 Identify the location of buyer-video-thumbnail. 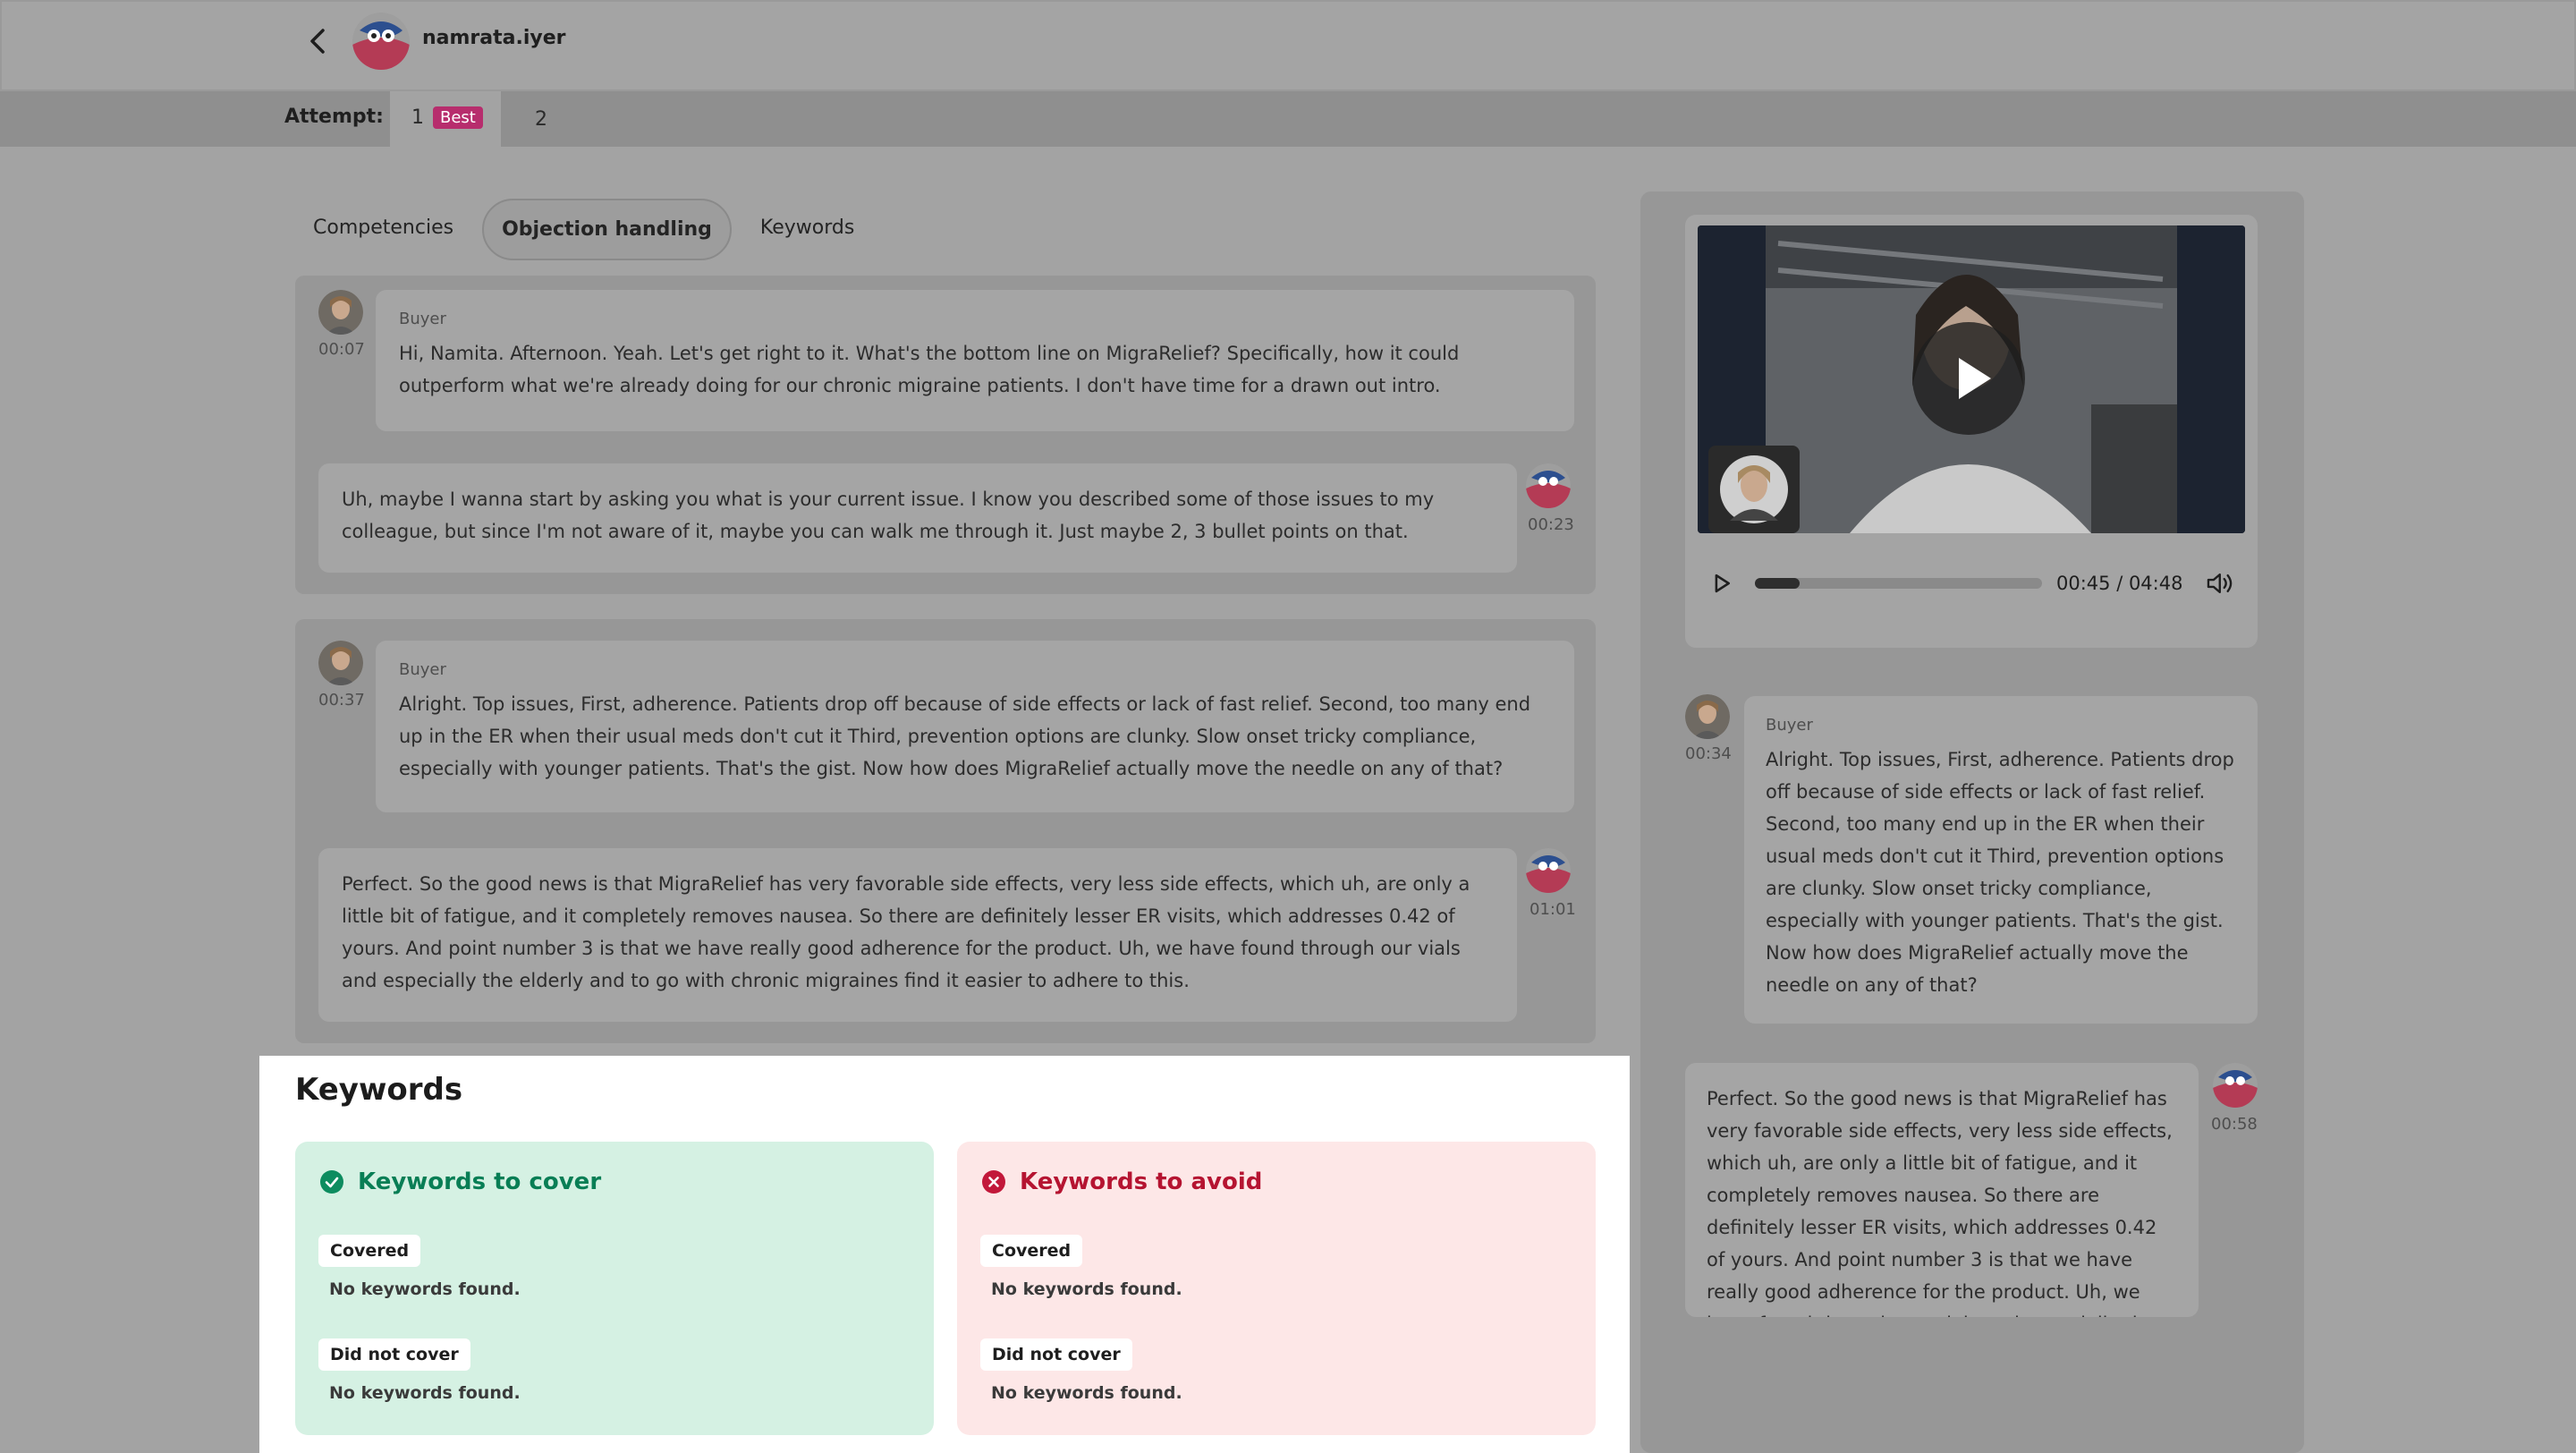
(1754, 489).